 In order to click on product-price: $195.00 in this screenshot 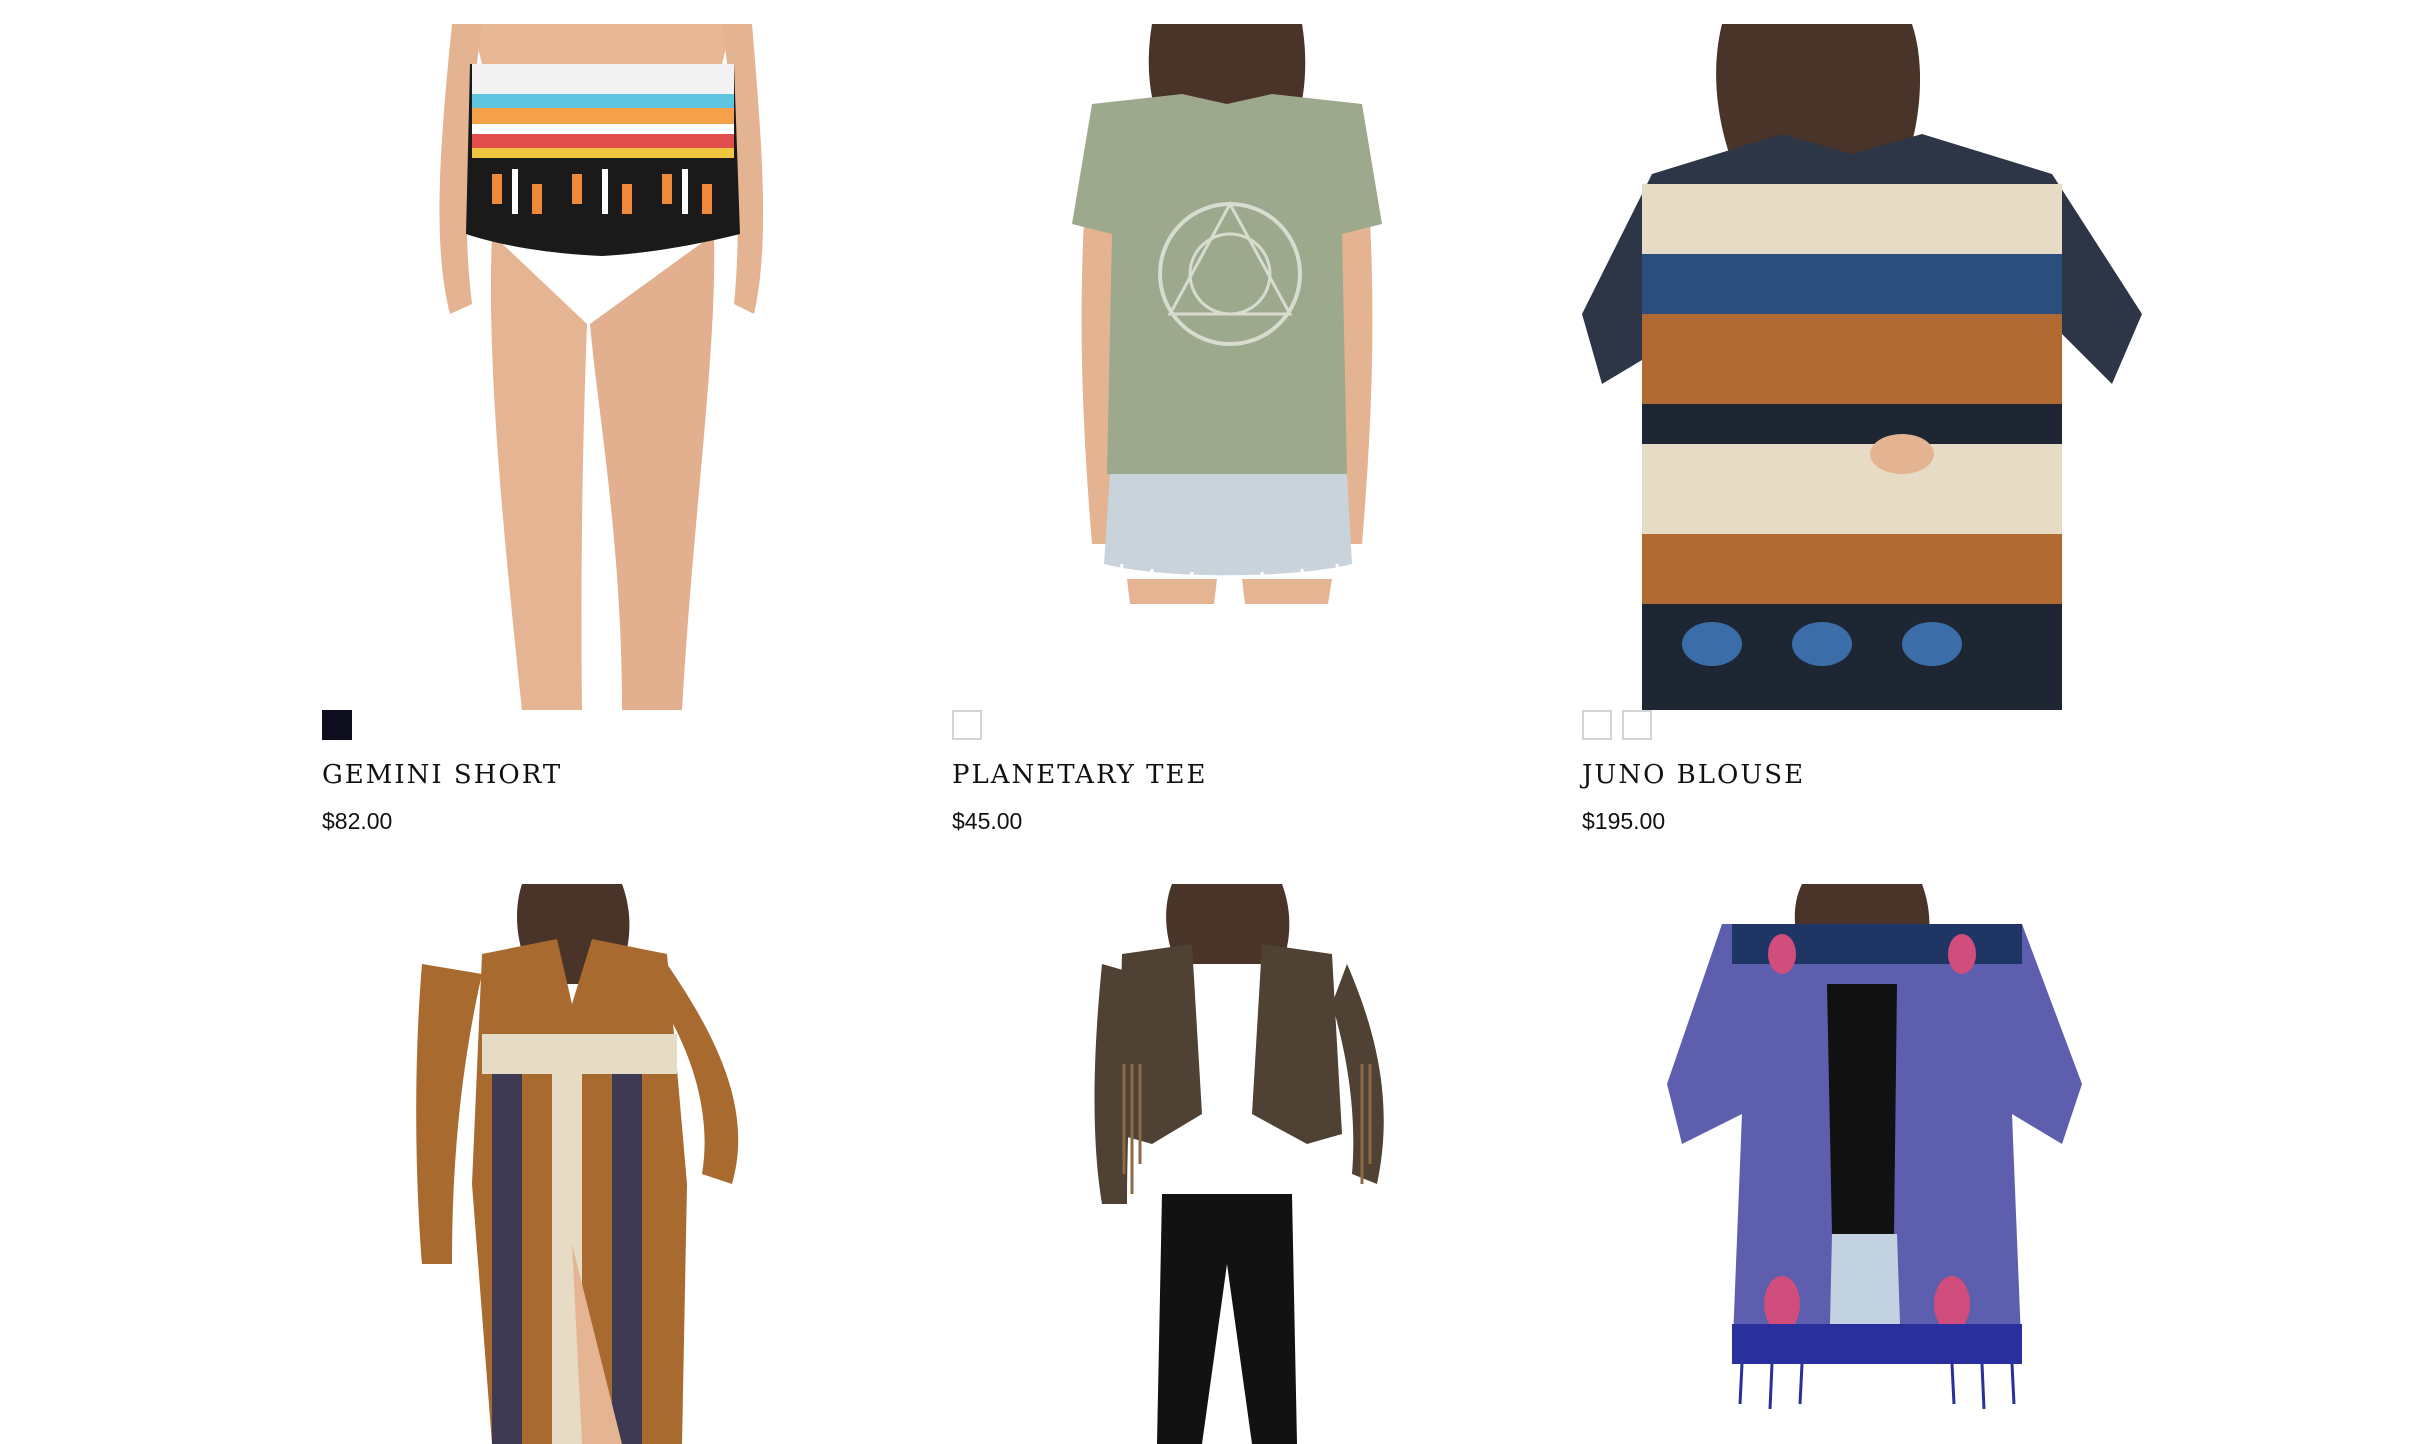, I will do `click(1624, 821)`.